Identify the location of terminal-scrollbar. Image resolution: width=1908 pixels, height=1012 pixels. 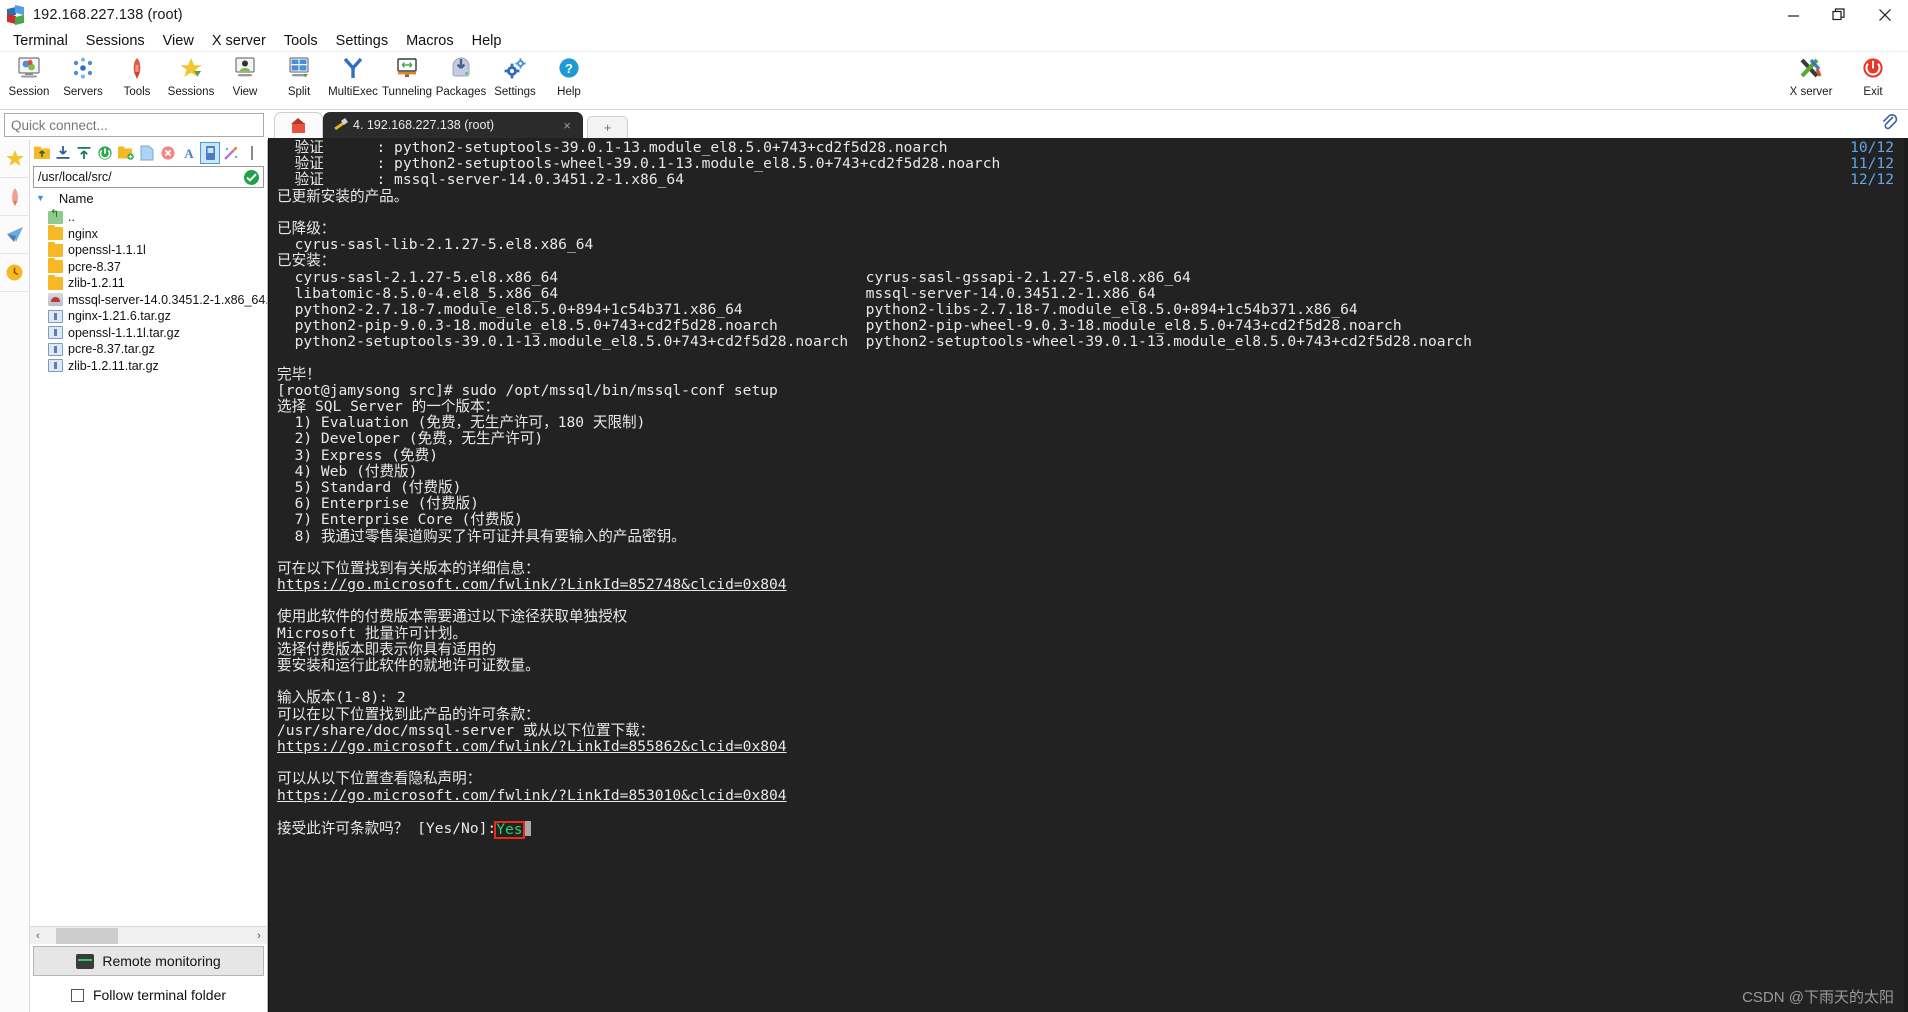
(1906, 575).